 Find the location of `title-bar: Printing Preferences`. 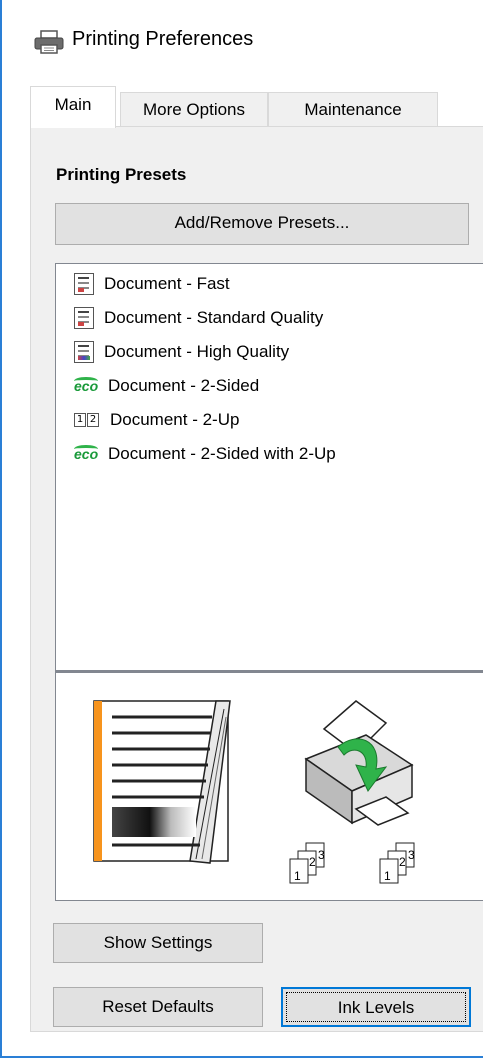

title-bar: Printing Preferences is located at coordinates (242, 39).